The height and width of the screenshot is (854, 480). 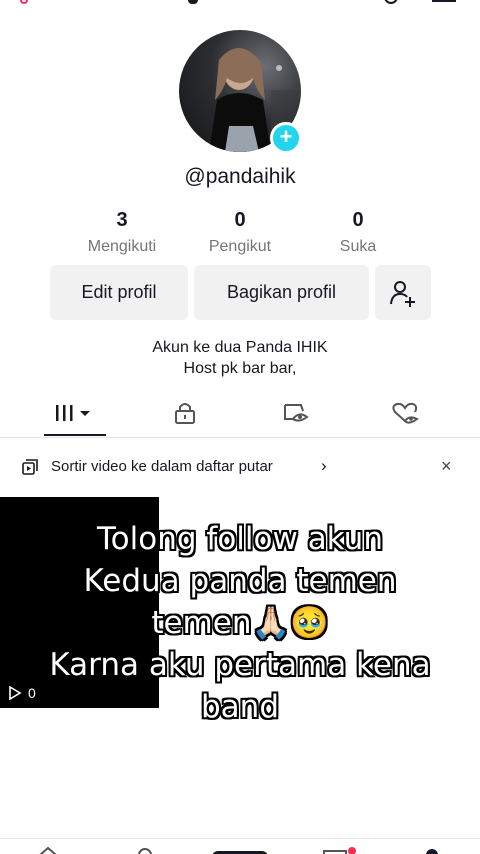 What do you see at coordinates (358, 246) in the screenshot?
I see `stat-likes-label: Suka` at bounding box center [358, 246].